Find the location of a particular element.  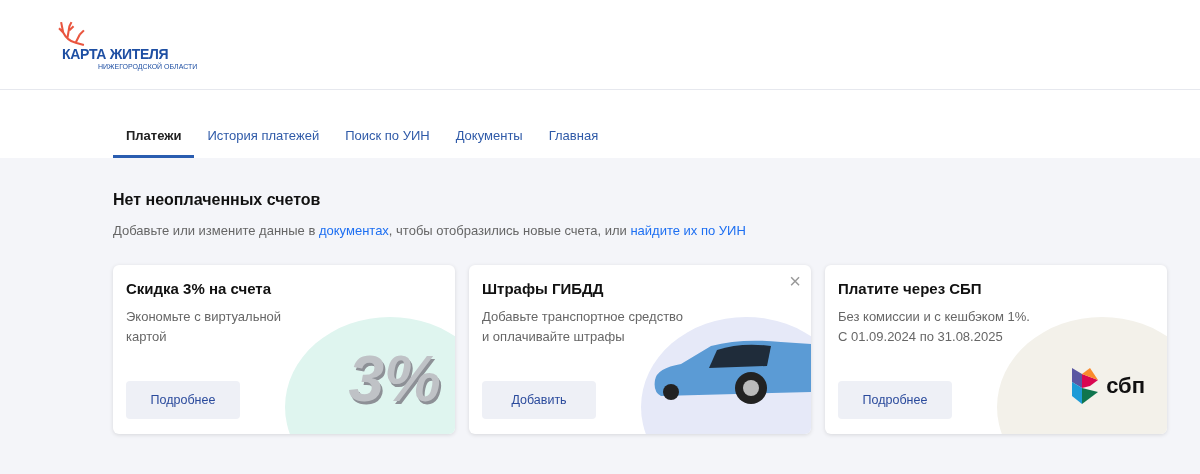

tab: Платежи is located at coordinates (154, 143).